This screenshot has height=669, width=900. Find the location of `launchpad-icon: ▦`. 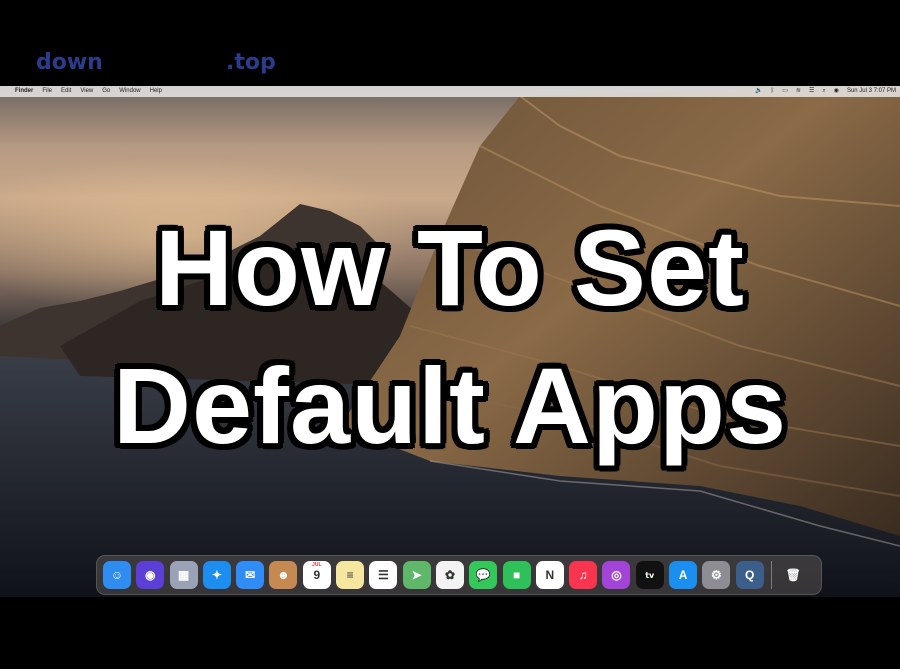

launchpad-icon: ▦ is located at coordinates (183, 575).